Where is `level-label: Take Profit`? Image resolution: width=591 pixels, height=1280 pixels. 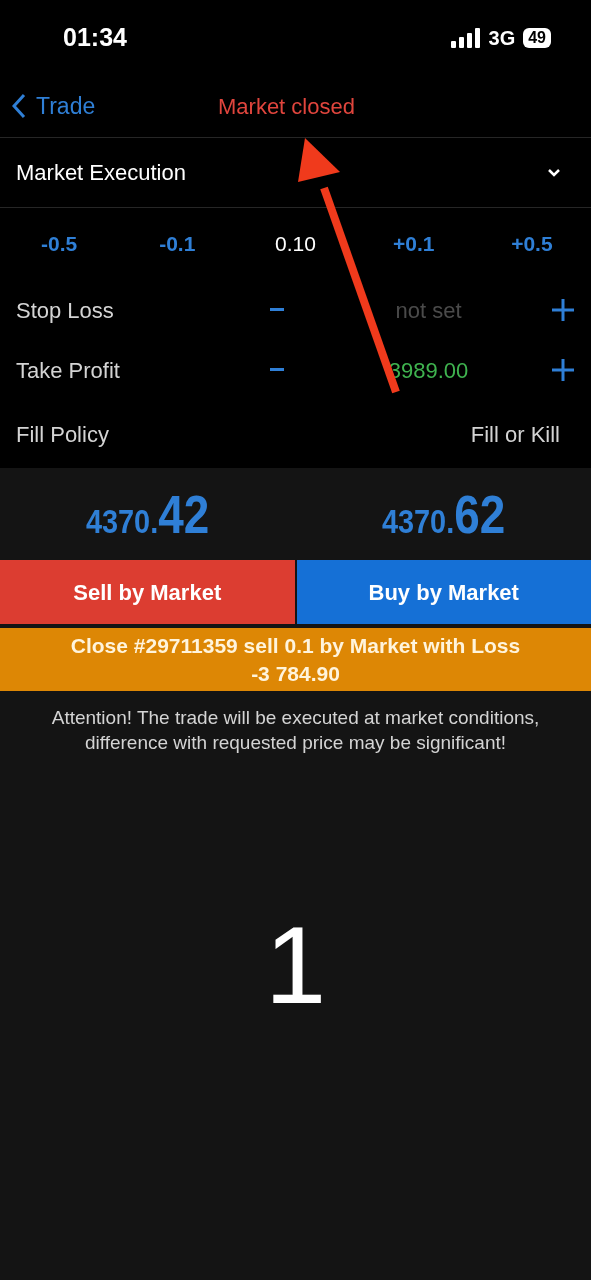 level-label: Take Profit is located at coordinates (68, 370).